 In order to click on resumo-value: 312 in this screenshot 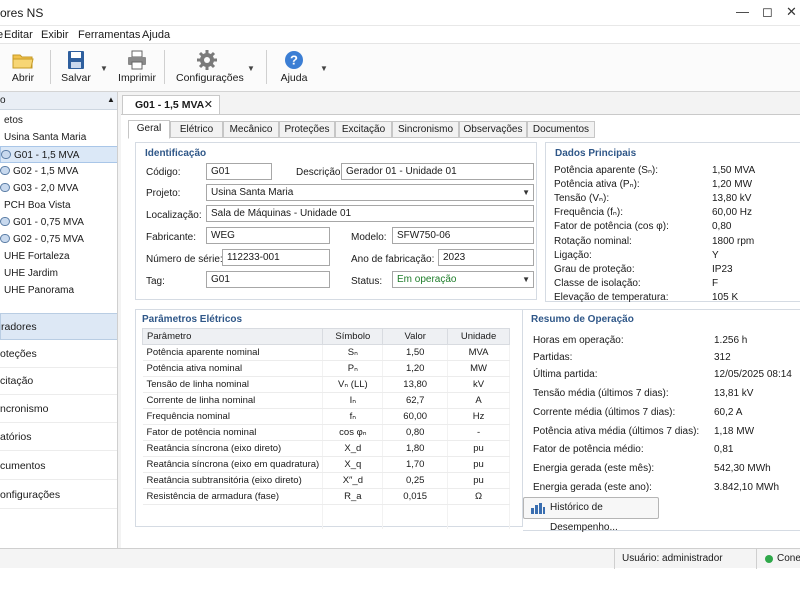, I will do `click(722, 357)`.